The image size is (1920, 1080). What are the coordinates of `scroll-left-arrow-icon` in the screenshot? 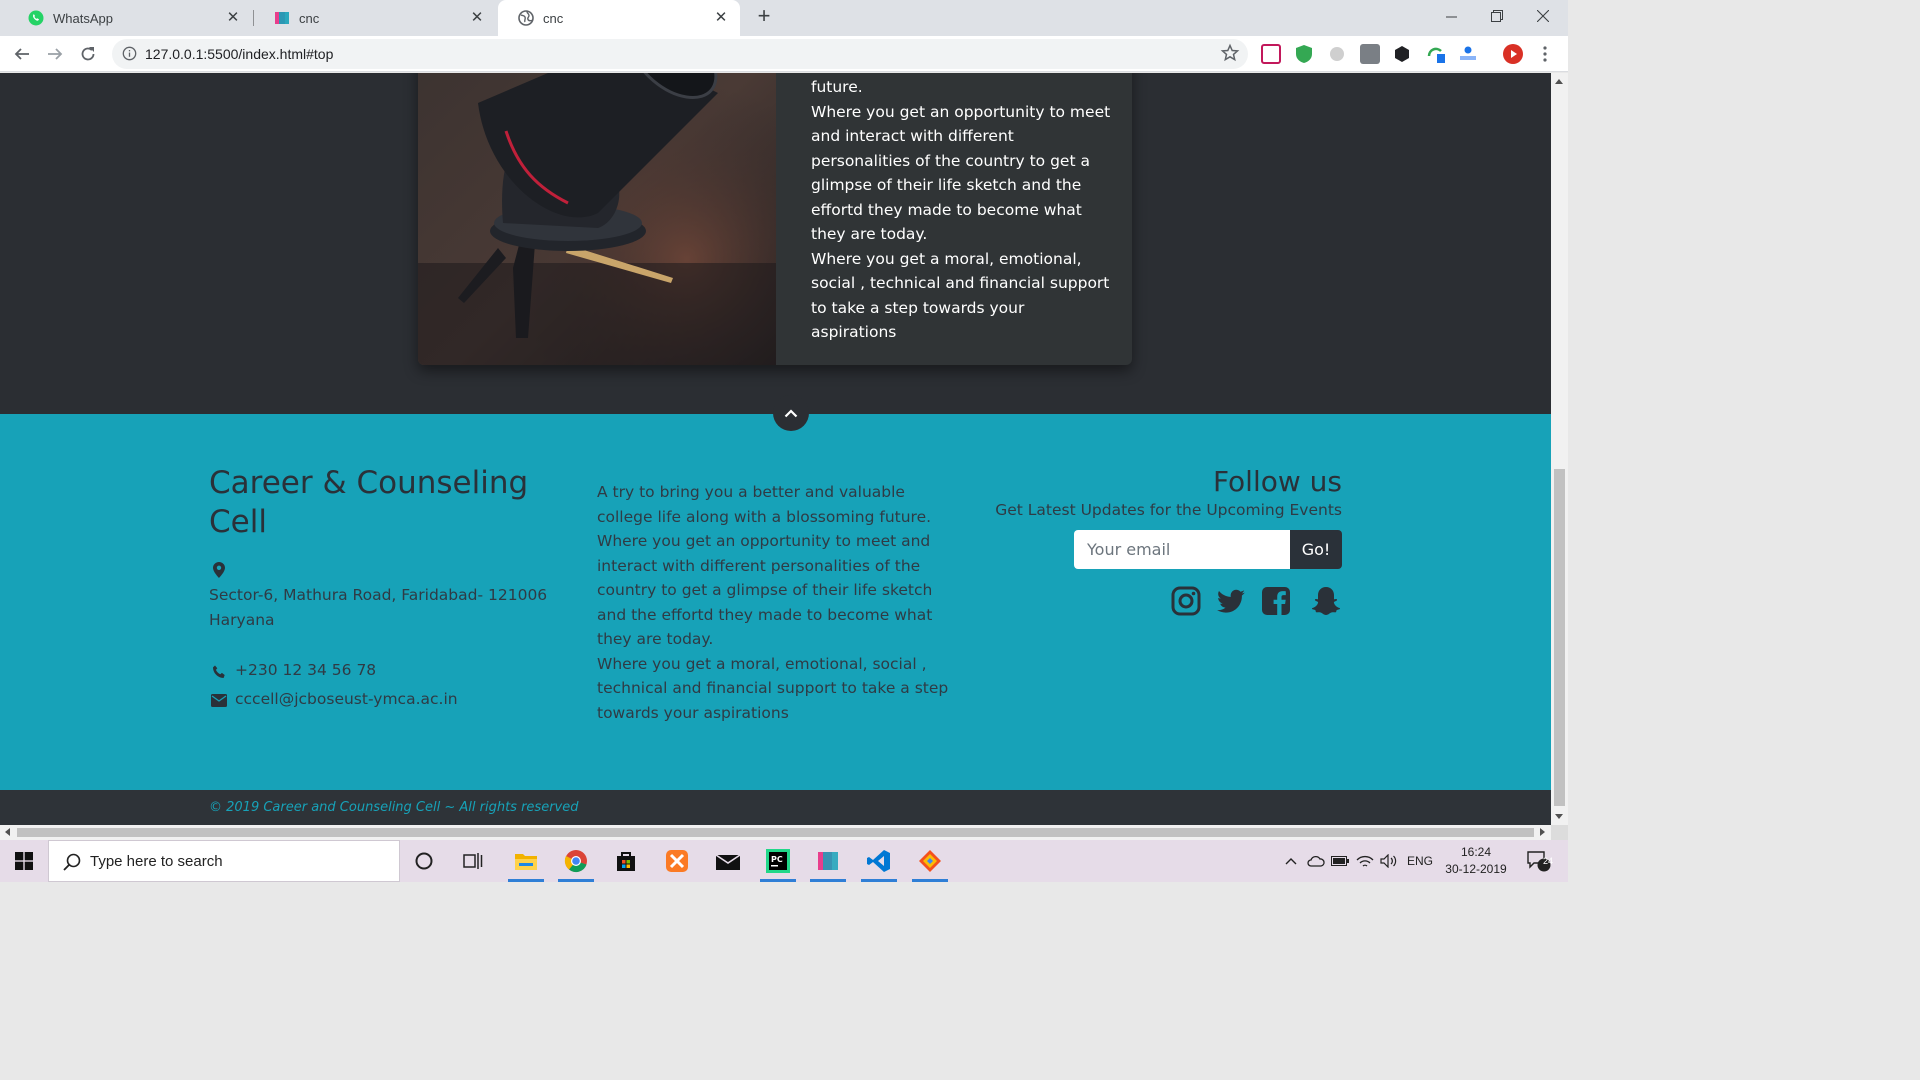 It's located at (7, 832).